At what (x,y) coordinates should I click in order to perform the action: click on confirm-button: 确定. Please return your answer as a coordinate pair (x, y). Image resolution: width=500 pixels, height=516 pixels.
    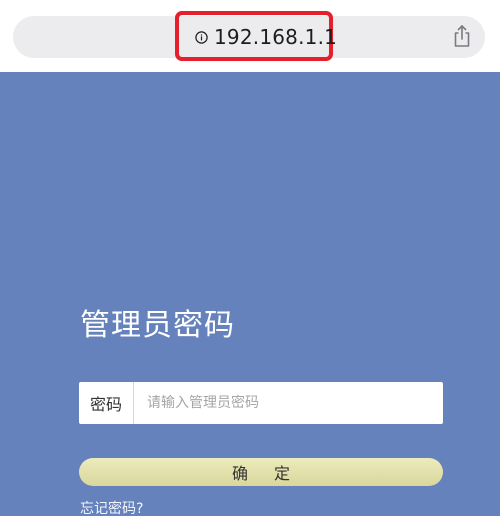
    Looking at the image, I should click on (261, 472).